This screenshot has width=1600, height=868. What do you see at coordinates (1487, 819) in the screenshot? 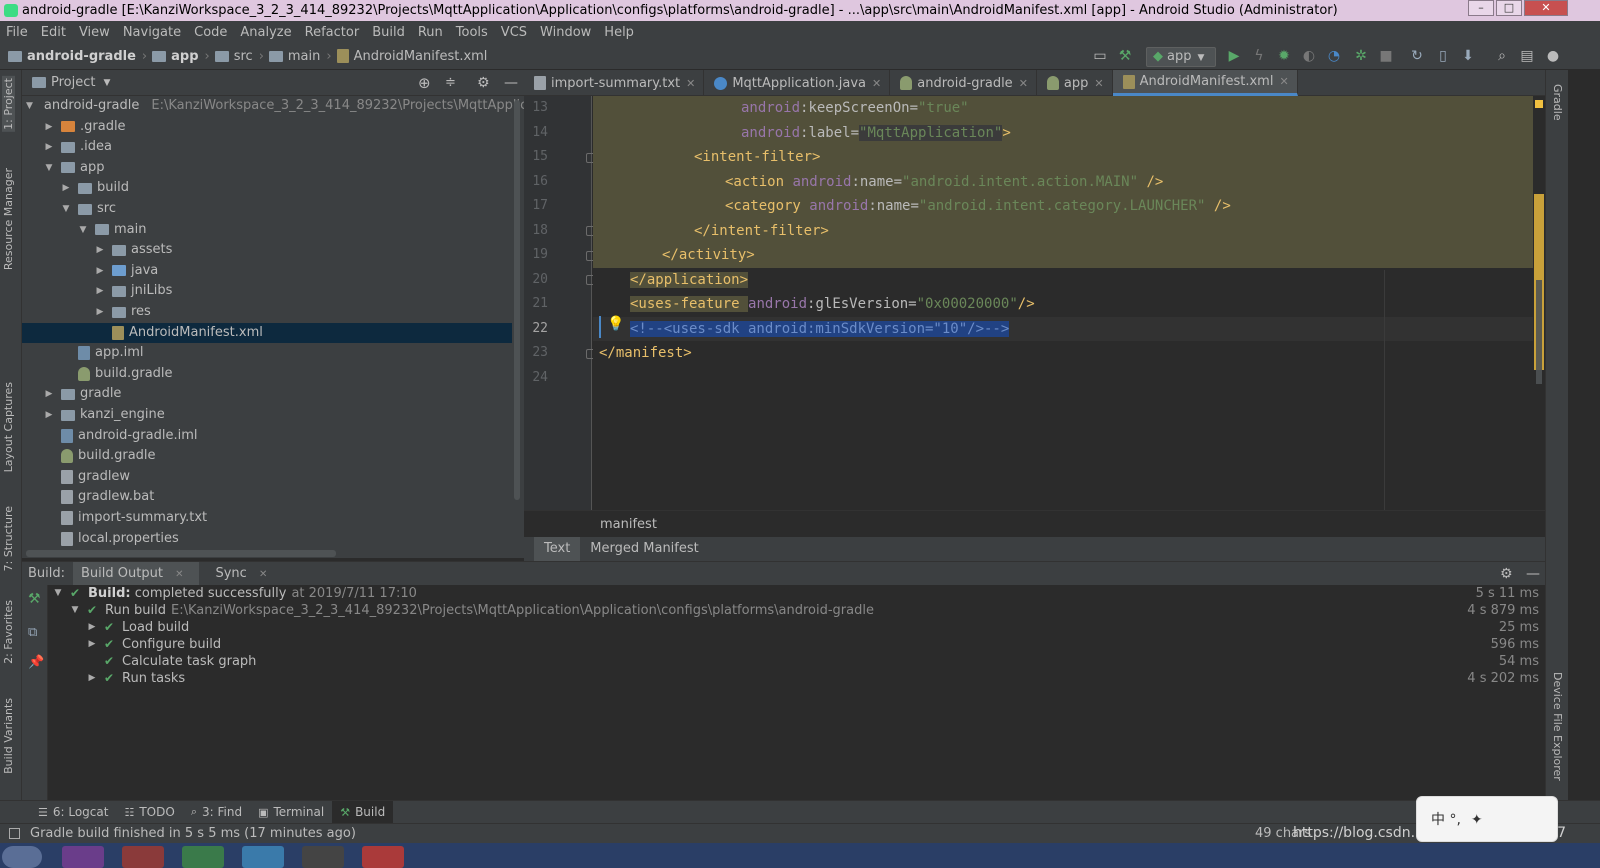
I see `ime-widget: 中 °, ✦` at bounding box center [1487, 819].